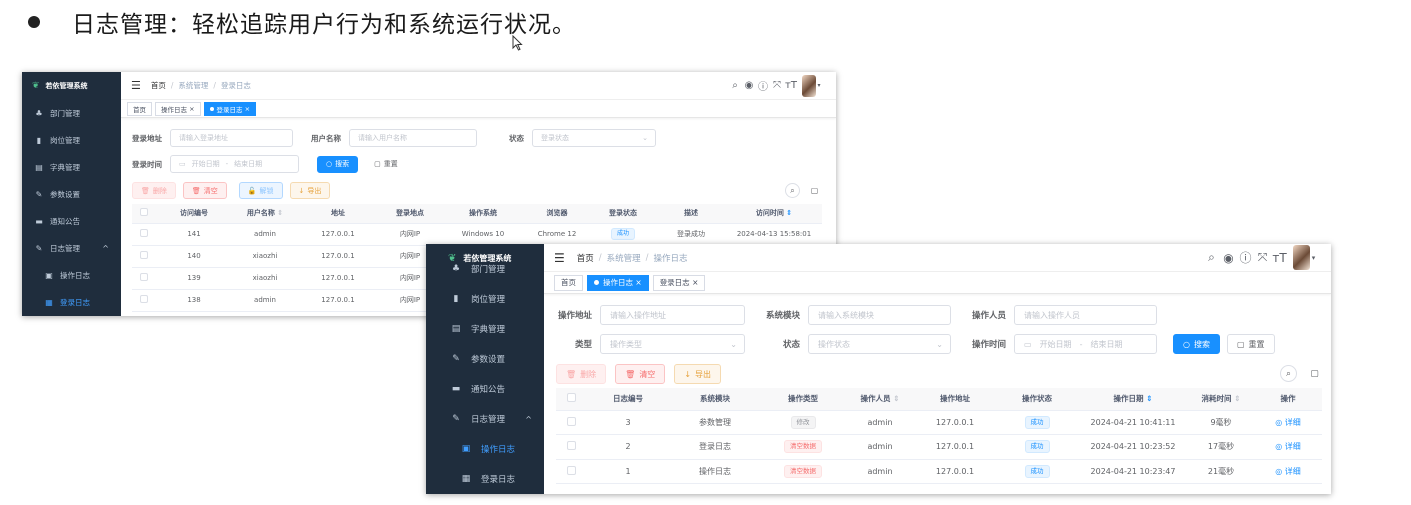 The height and width of the screenshot is (505, 1411). Describe the element at coordinates (1237, 399) in the screenshot. I see `sort-icon: ⇕` at that location.